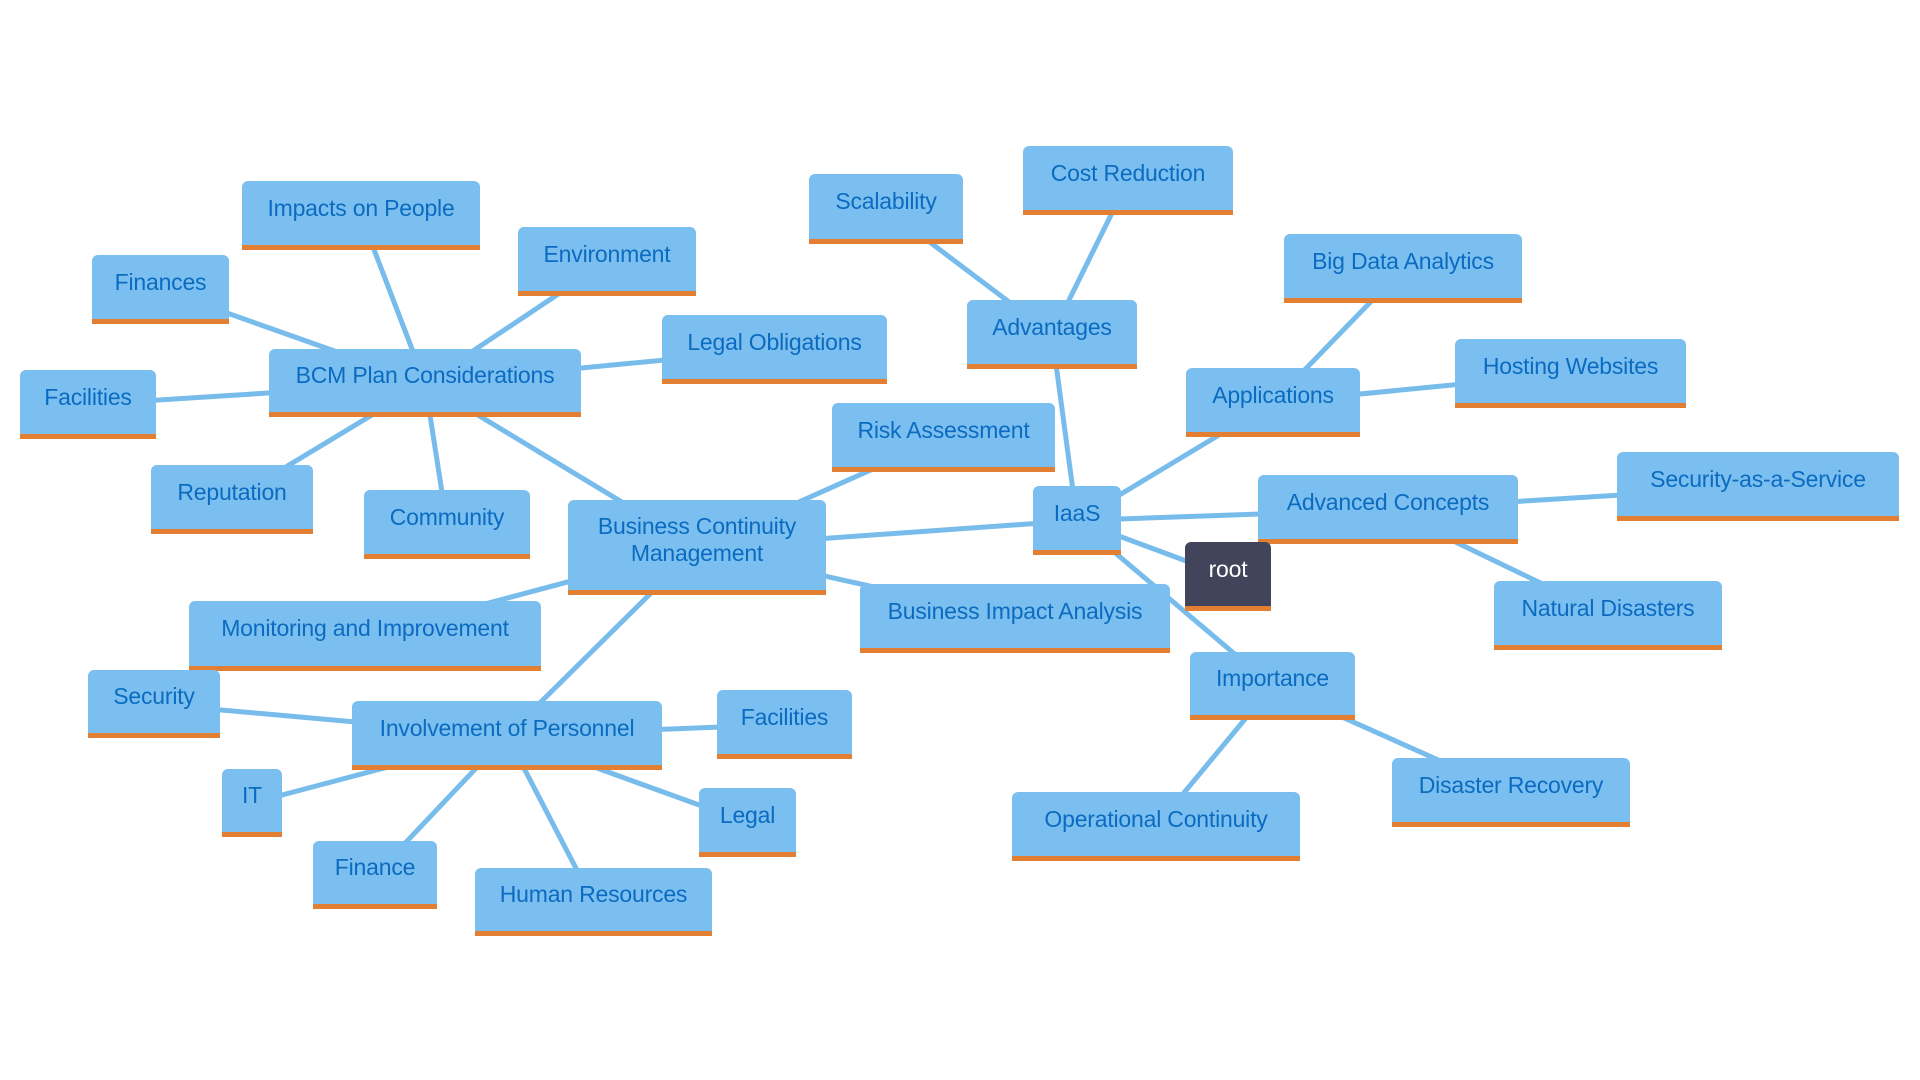 This screenshot has height=1080, width=1920. I want to click on node-monitoring-and-improvement: Monitoring and Improvement, so click(365, 636).